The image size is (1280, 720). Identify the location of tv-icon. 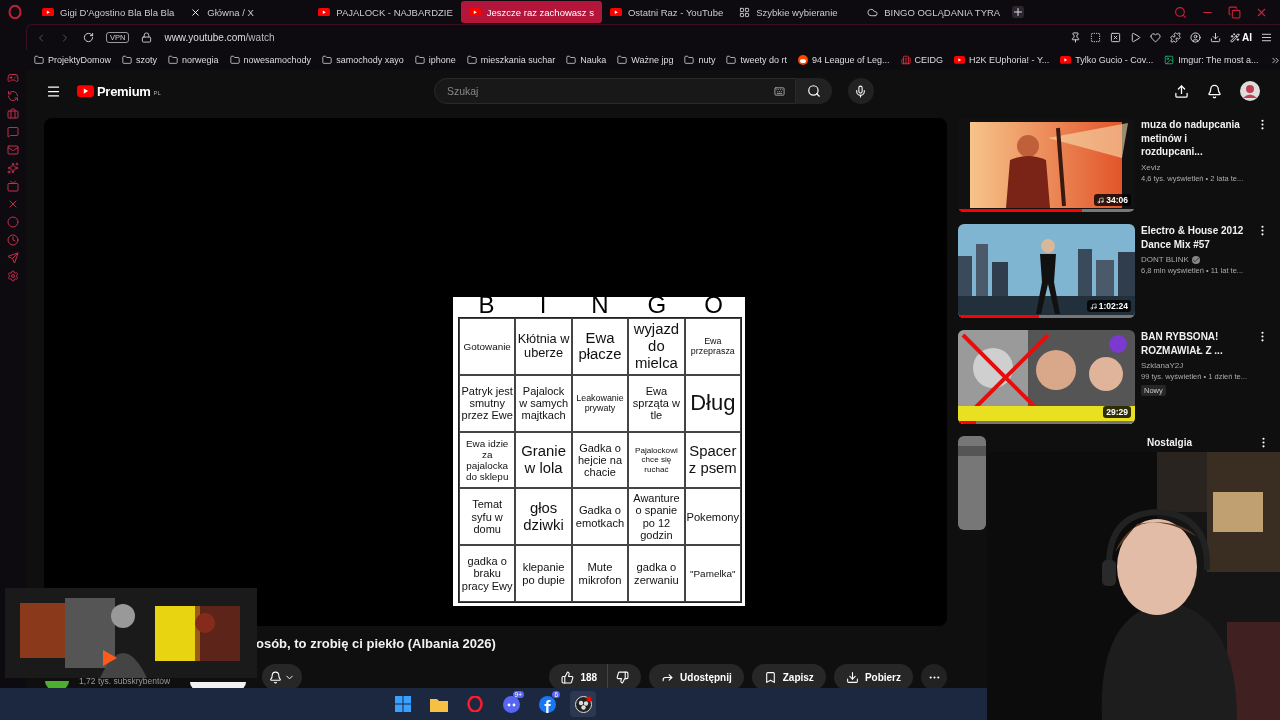
(13, 186).